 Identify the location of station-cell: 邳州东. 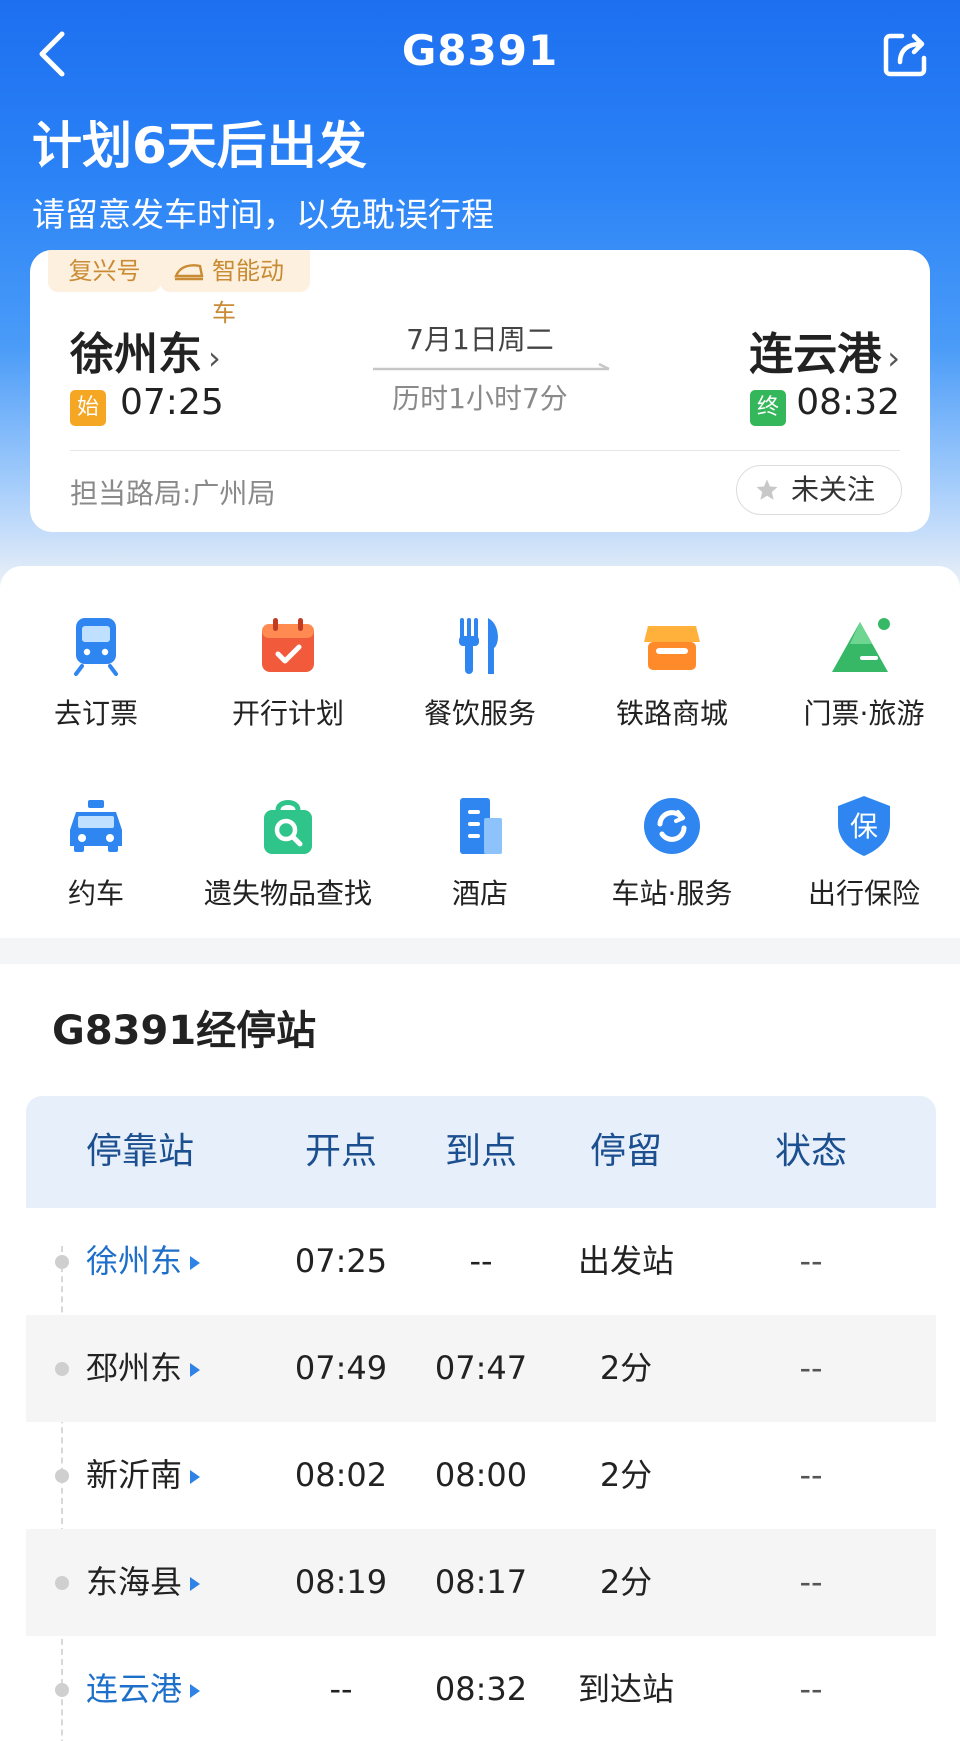
(176, 1368).